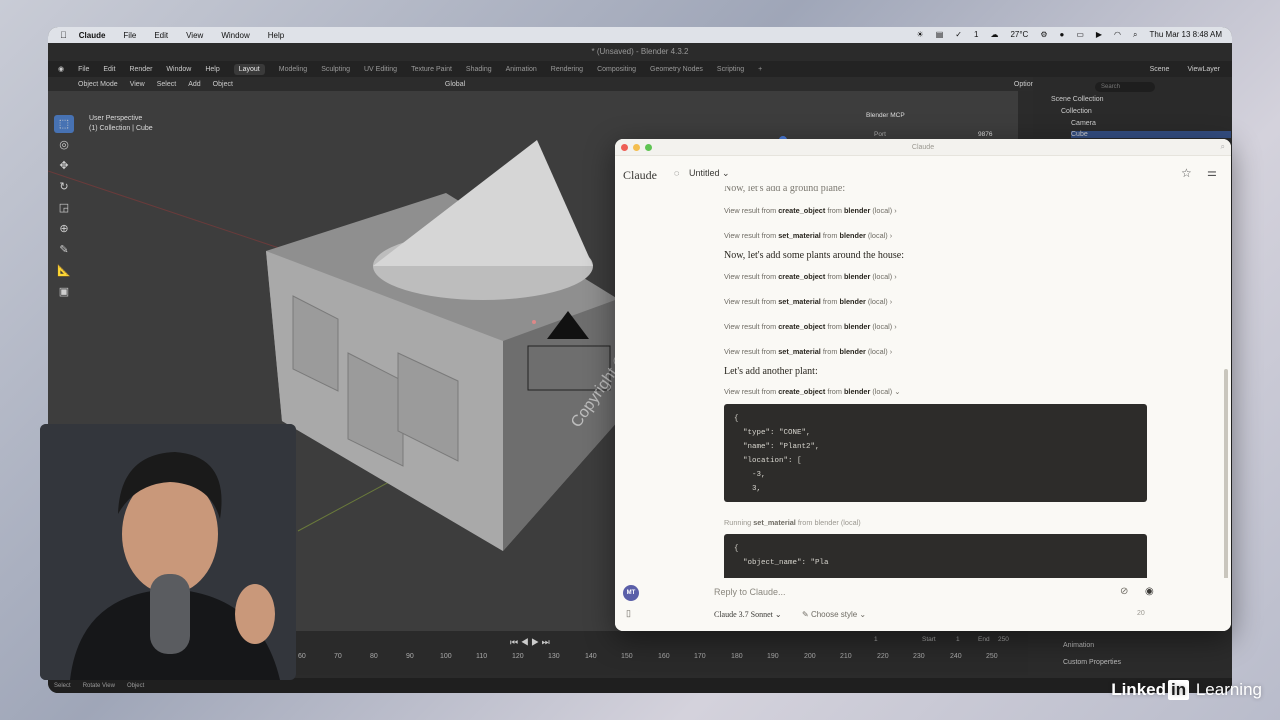  I want to click on outliner-cube: Cube, so click(1151, 134).